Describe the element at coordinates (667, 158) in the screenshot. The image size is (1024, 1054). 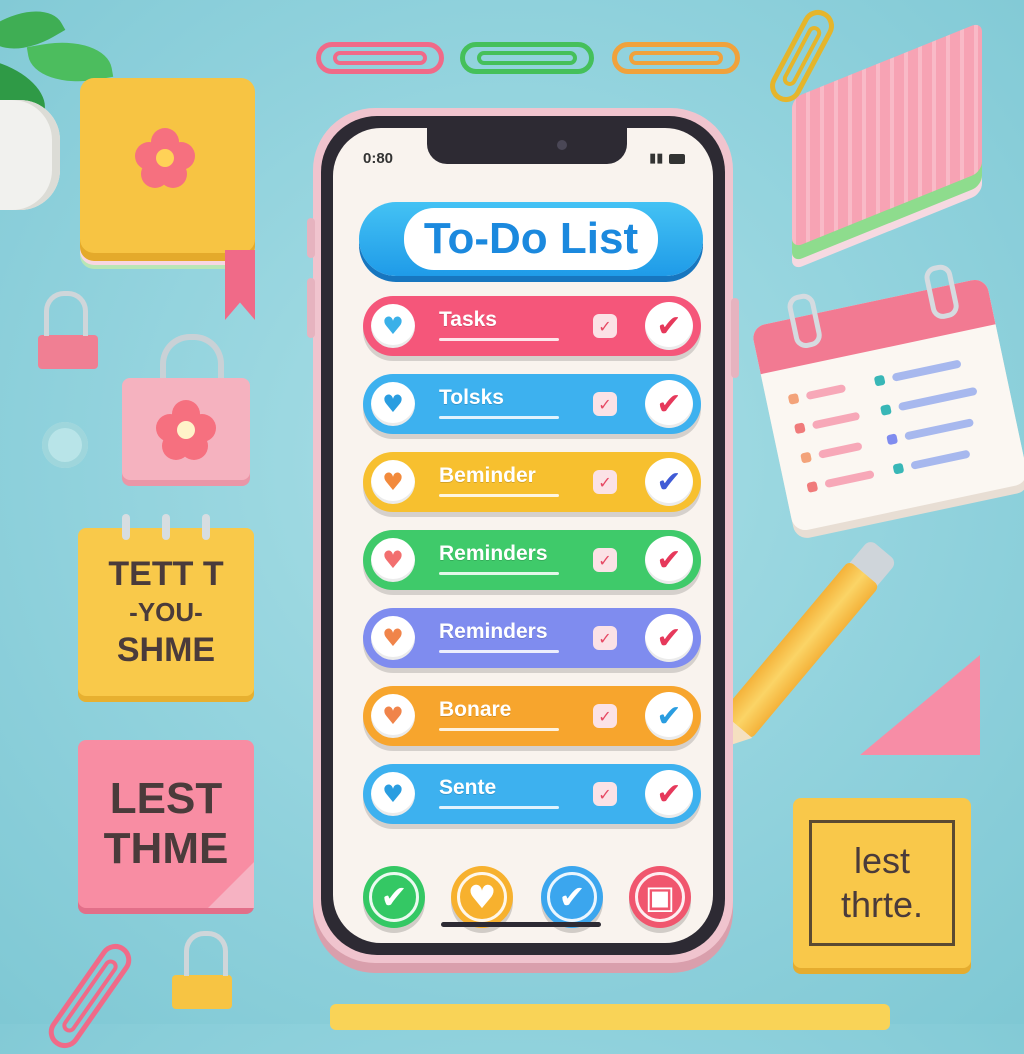
I see `status-indicators: ▮▮` at that location.